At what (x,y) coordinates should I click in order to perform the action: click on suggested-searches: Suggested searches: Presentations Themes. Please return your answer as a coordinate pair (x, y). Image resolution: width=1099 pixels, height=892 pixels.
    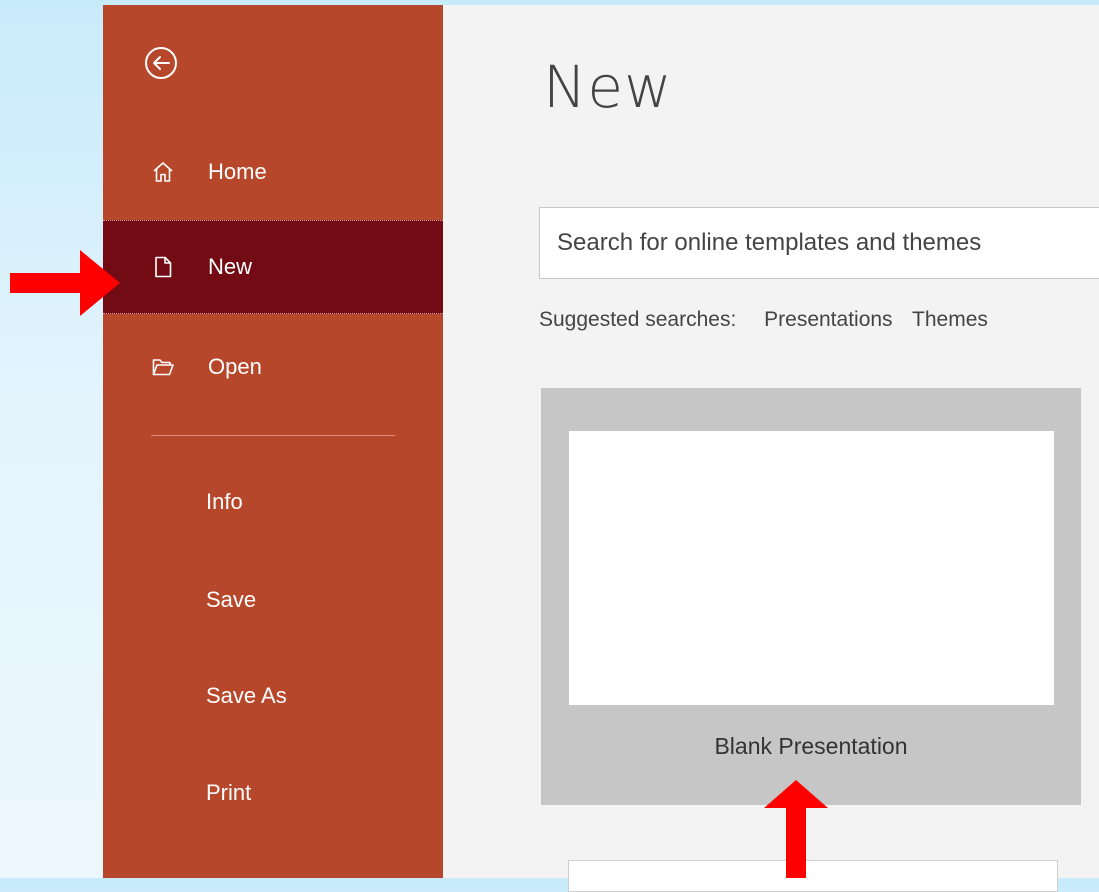
    Looking at the image, I should click on (770, 320).